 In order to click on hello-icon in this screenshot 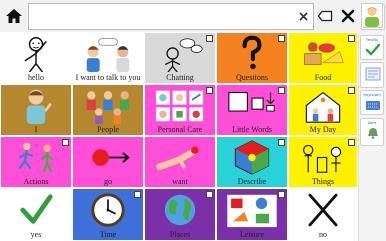, I will do `click(36, 54)`.